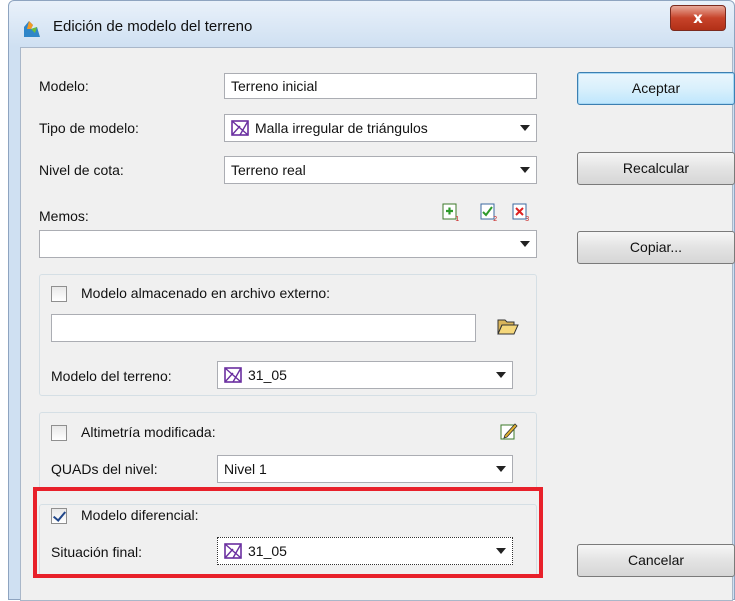 The height and width of the screenshot is (601, 735). What do you see at coordinates (288, 532) in the screenshot?
I see `highlight-box` at bounding box center [288, 532].